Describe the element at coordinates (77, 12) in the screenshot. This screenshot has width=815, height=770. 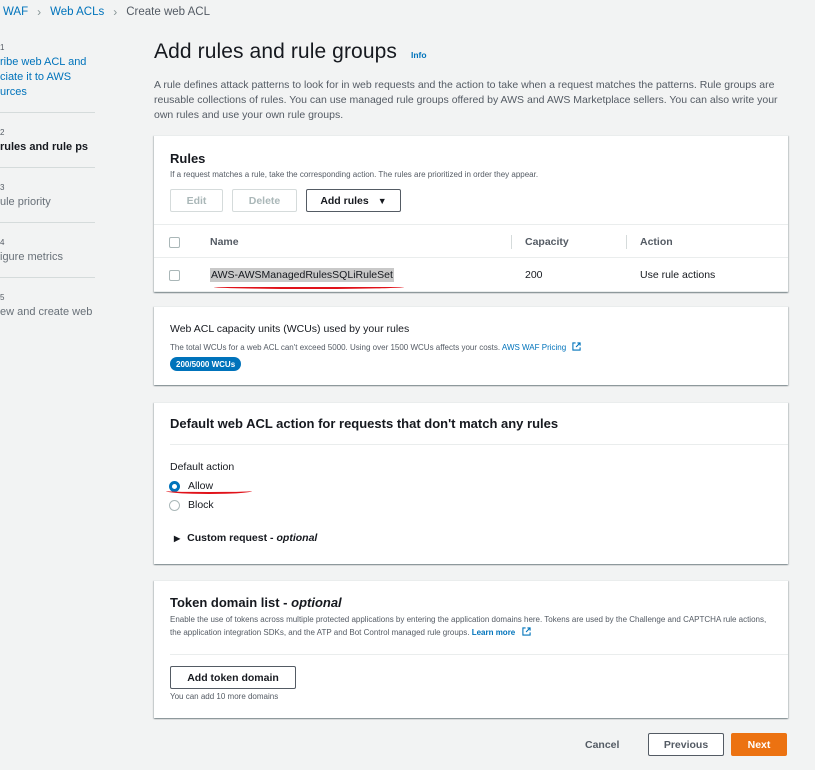
I see `breadcrumb-web-acls: Web ACLs` at that location.